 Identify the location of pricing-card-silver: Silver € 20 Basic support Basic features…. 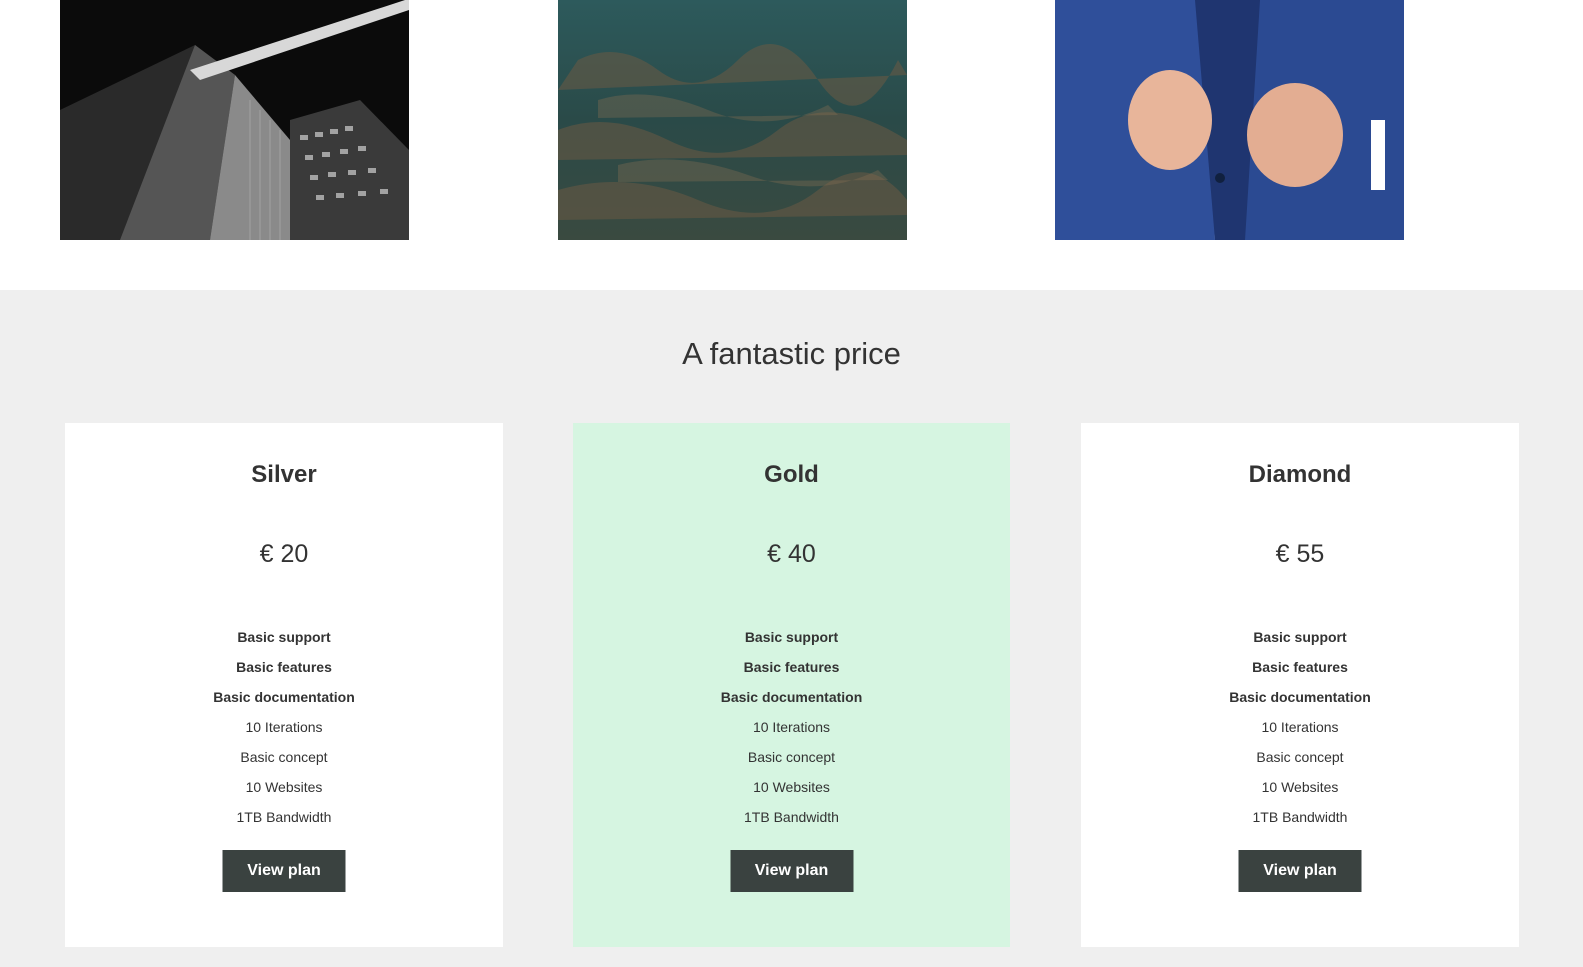
(284, 685).